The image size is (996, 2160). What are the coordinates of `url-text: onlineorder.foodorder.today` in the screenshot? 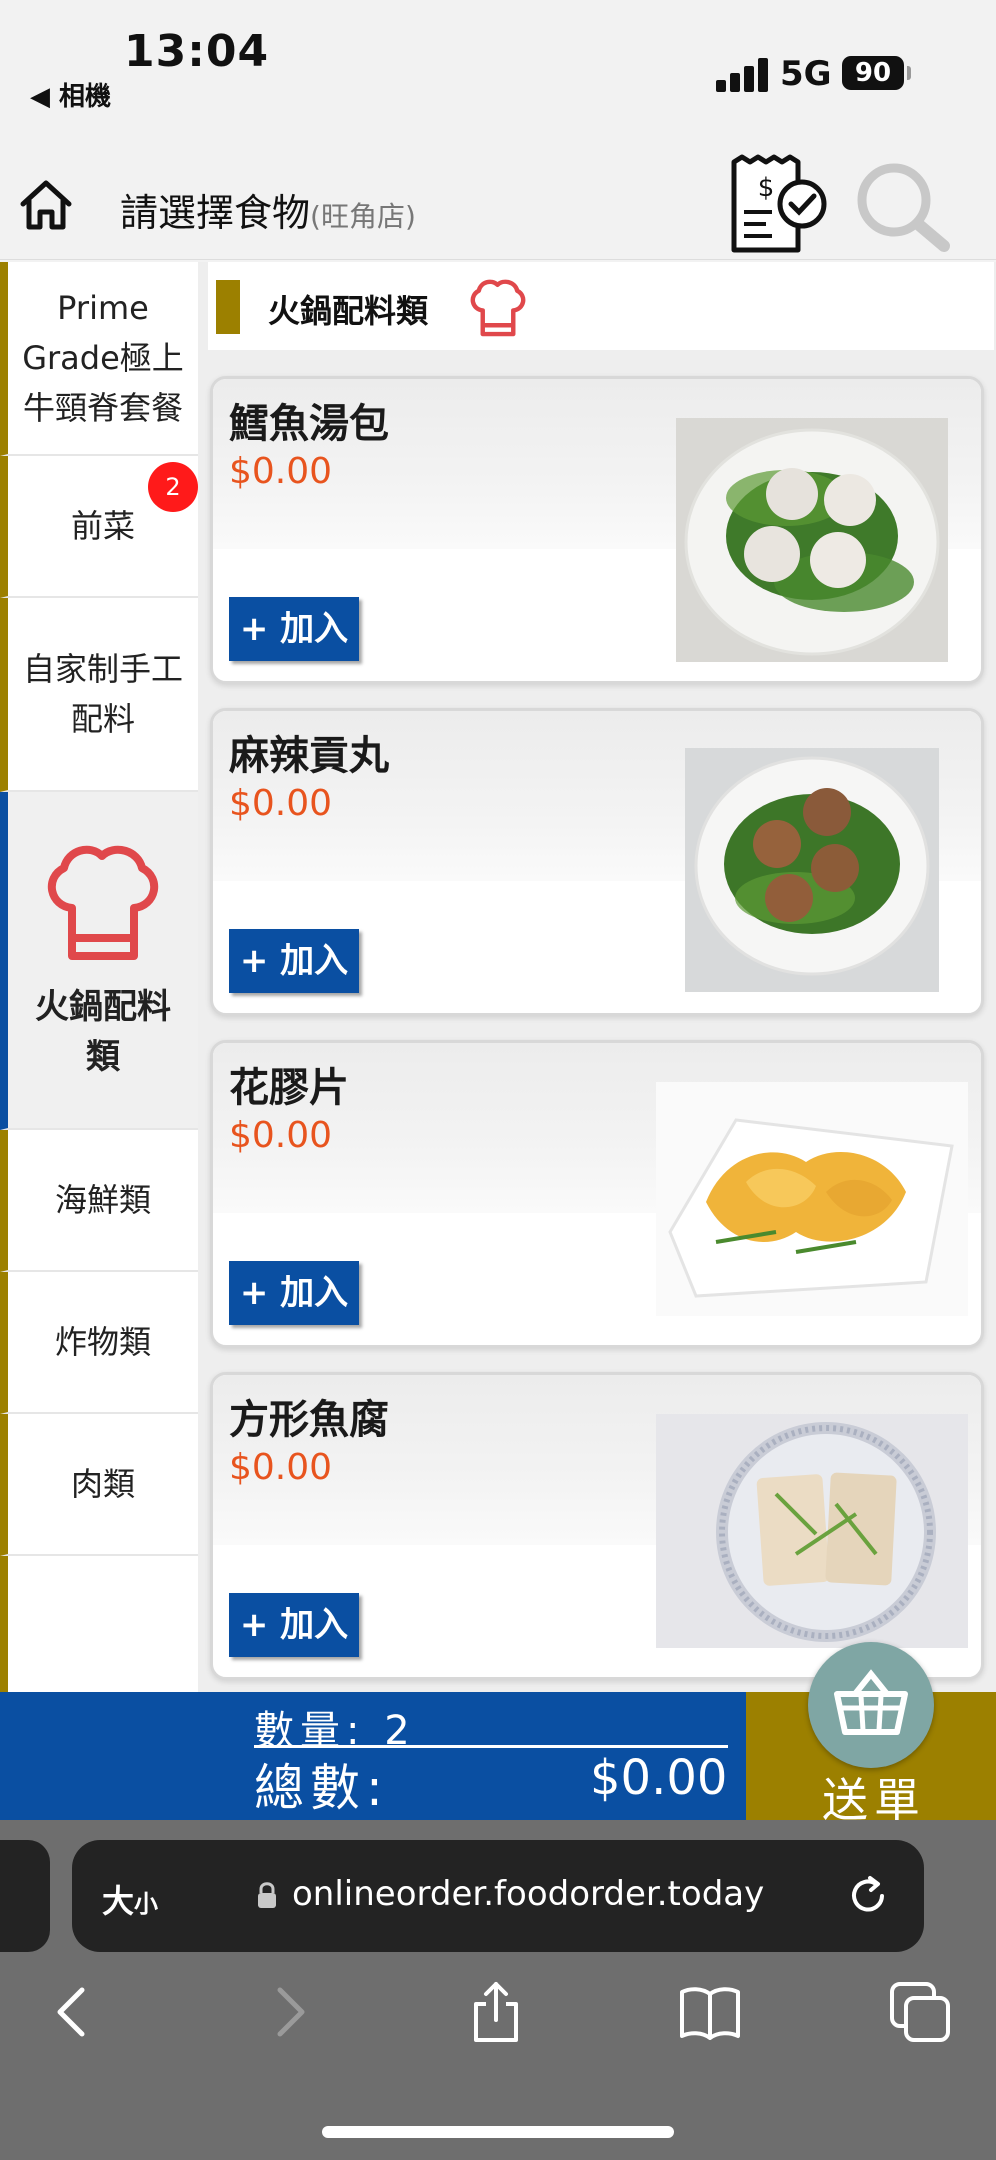 It's located at (528, 1894).